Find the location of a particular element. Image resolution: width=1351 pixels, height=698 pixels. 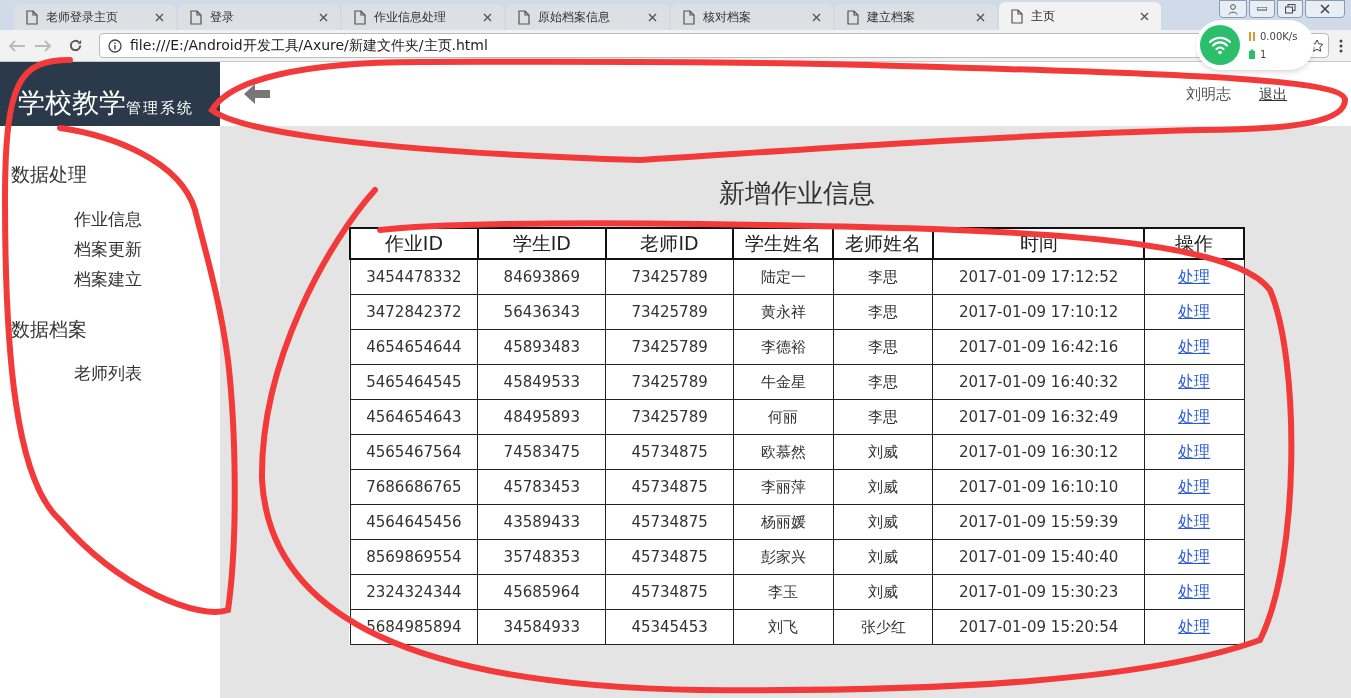

column-header: 老师ID is located at coordinates (669, 243).